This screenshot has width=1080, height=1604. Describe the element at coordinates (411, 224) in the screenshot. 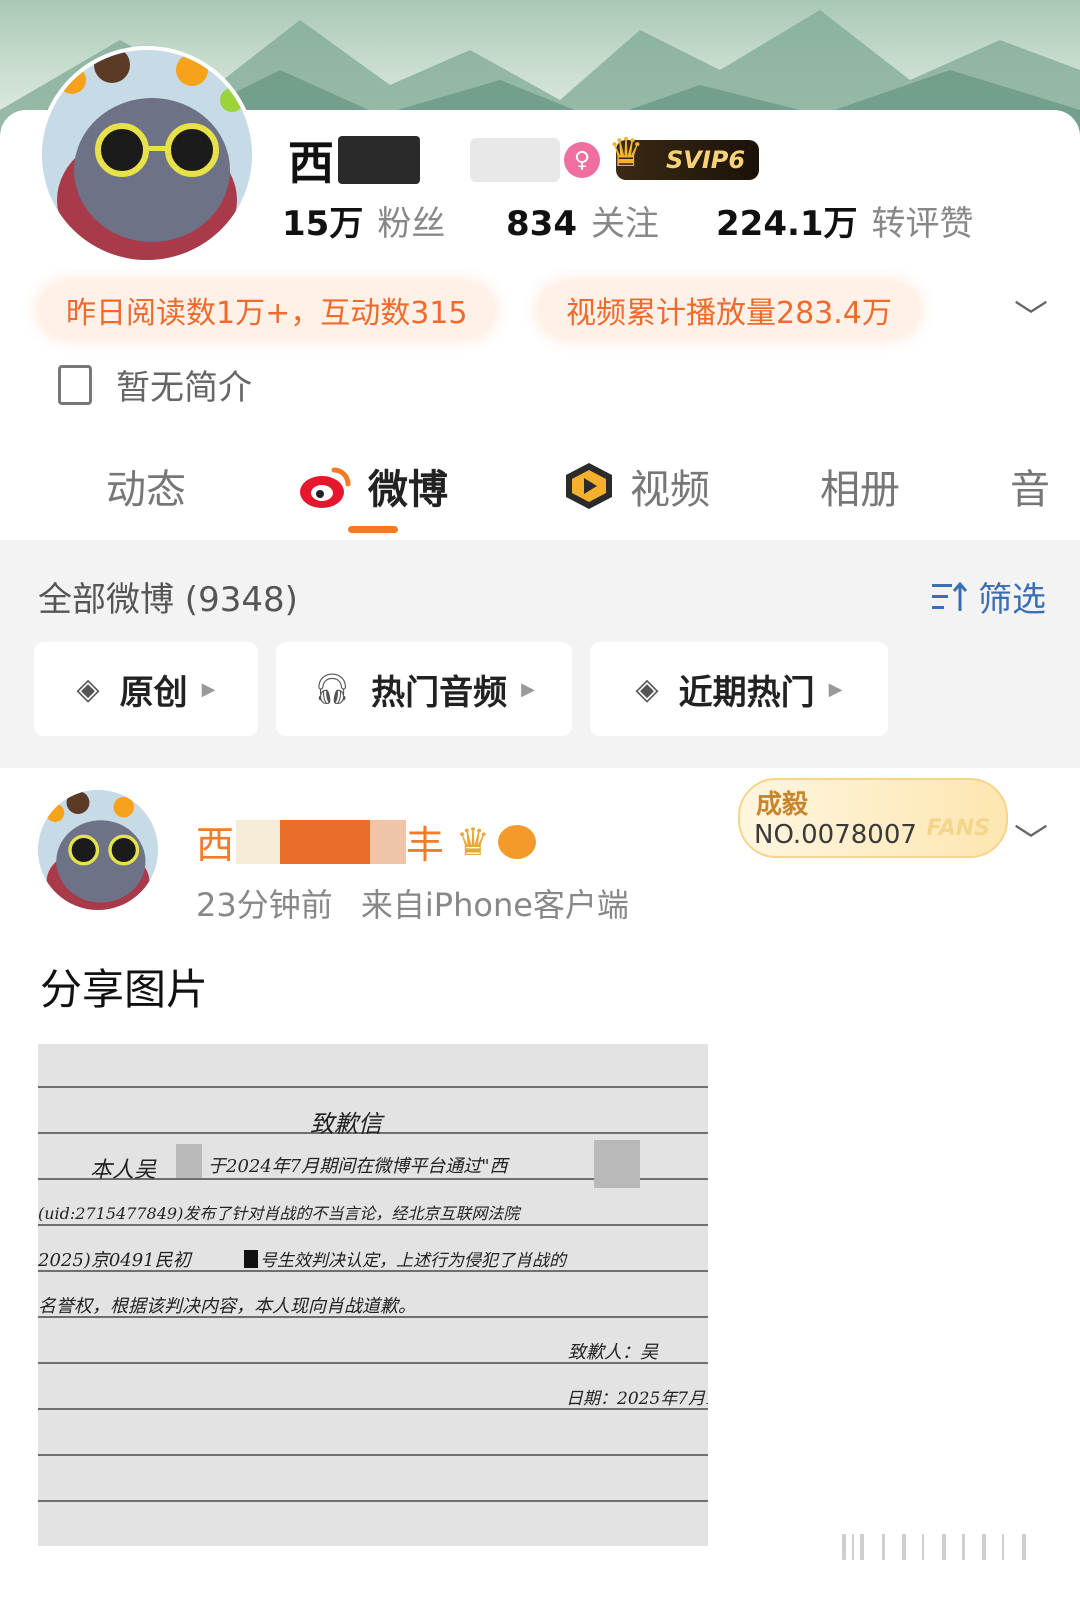

I see `stat-label: 粉丝` at that location.